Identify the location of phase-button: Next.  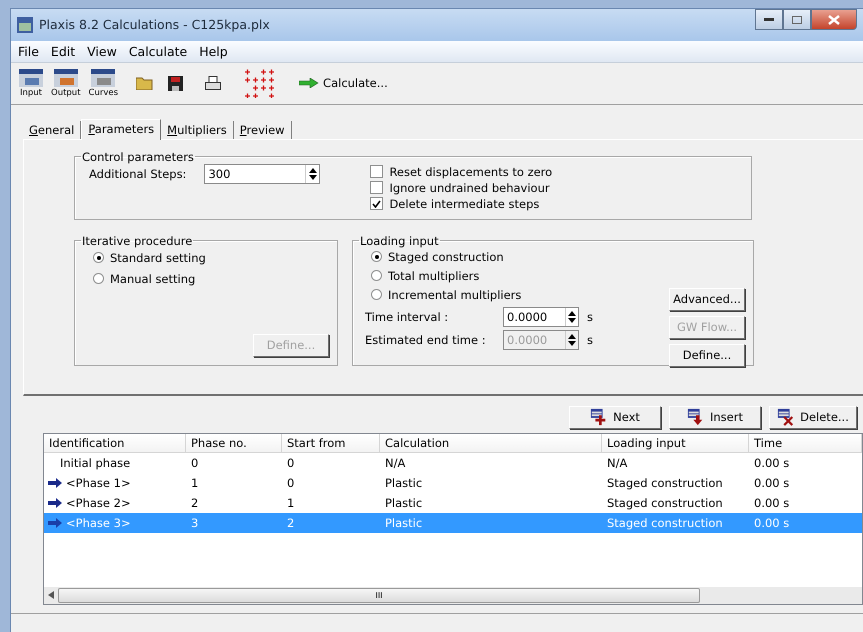
(615, 417).